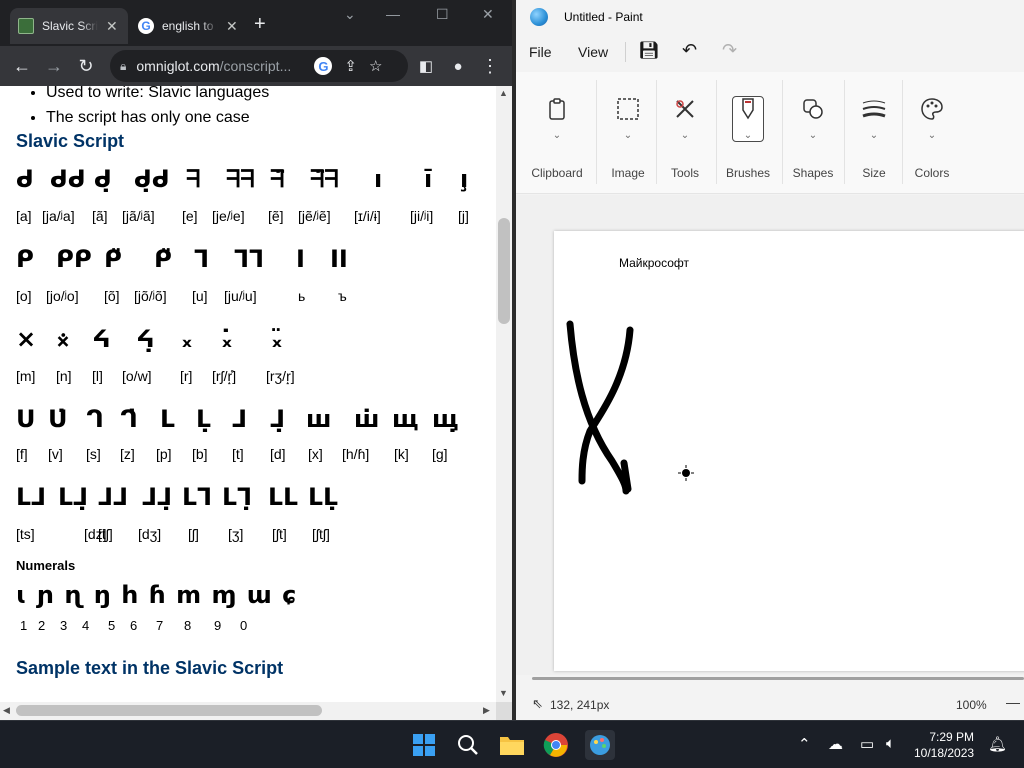  What do you see at coordinates (971, 705) in the screenshot?
I see `zoom-level: 100%` at bounding box center [971, 705].